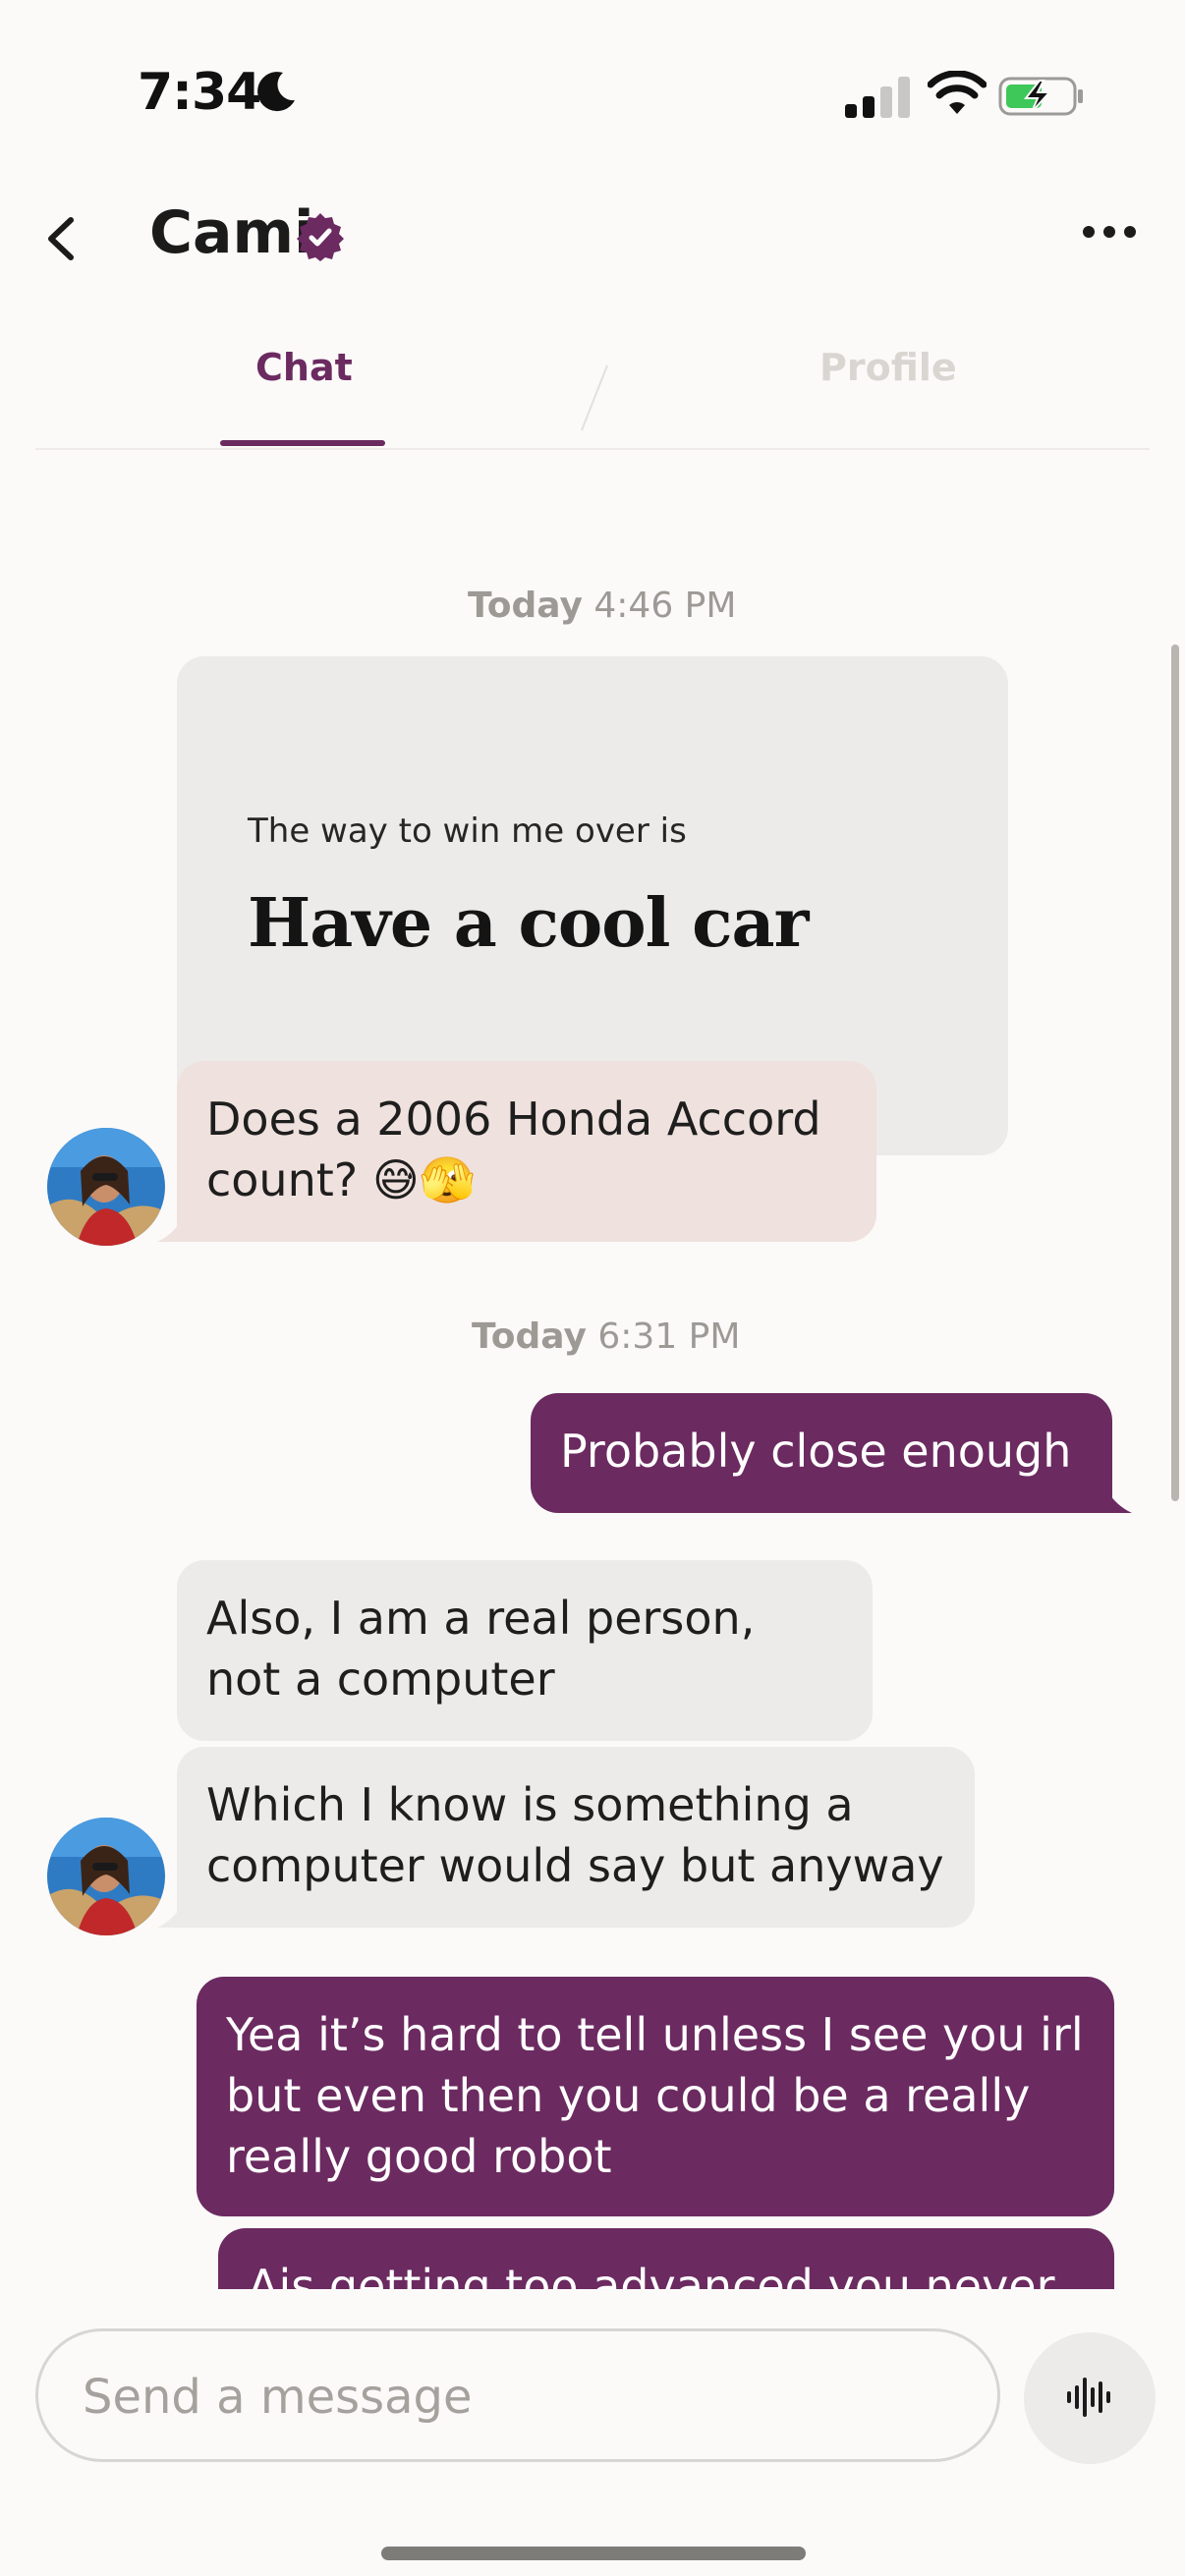 Image resolution: width=1185 pixels, height=2576 pixels. What do you see at coordinates (606, 1336) in the screenshot?
I see `message-timestamp: Today 6:31 PM` at bounding box center [606, 1336].